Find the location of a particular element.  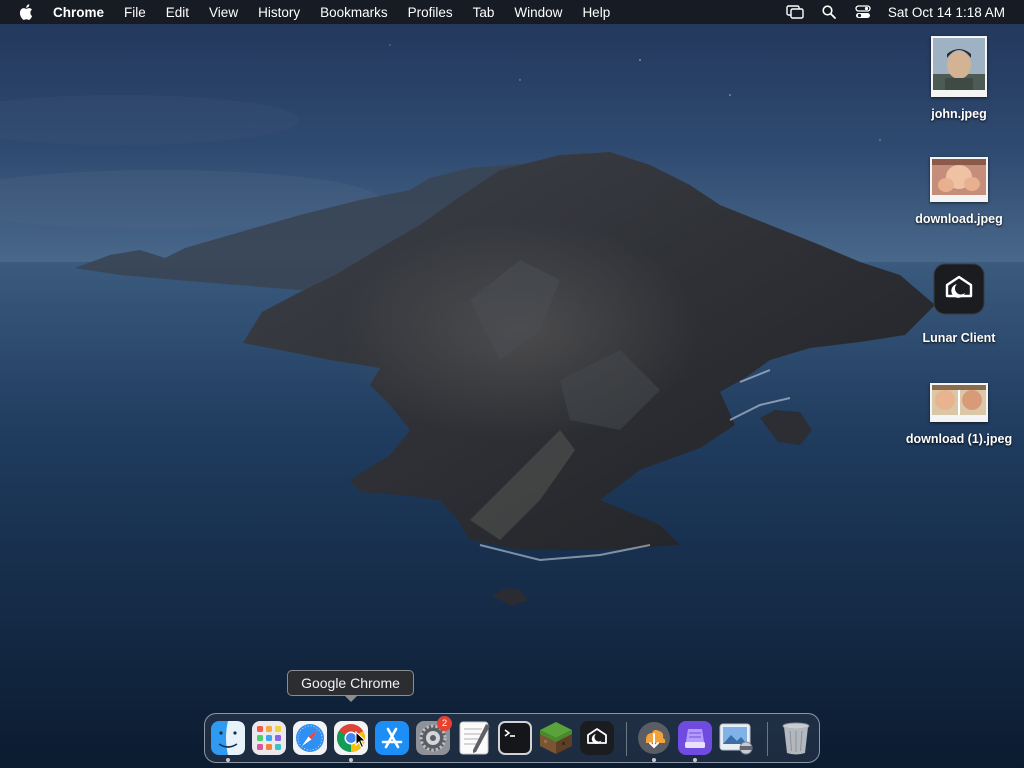

menu-app-name: Chrome is located at coordinates (83, 12).